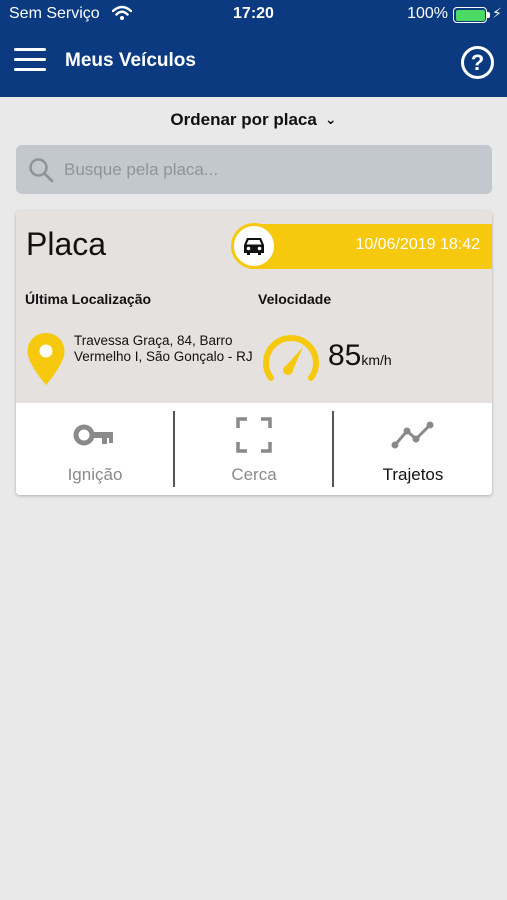 The height and width of the screenshot is (900, 507). Describe the element at coordinates (413, 474) in the screenshot. I see `routes-label: Trajetos` at that location.